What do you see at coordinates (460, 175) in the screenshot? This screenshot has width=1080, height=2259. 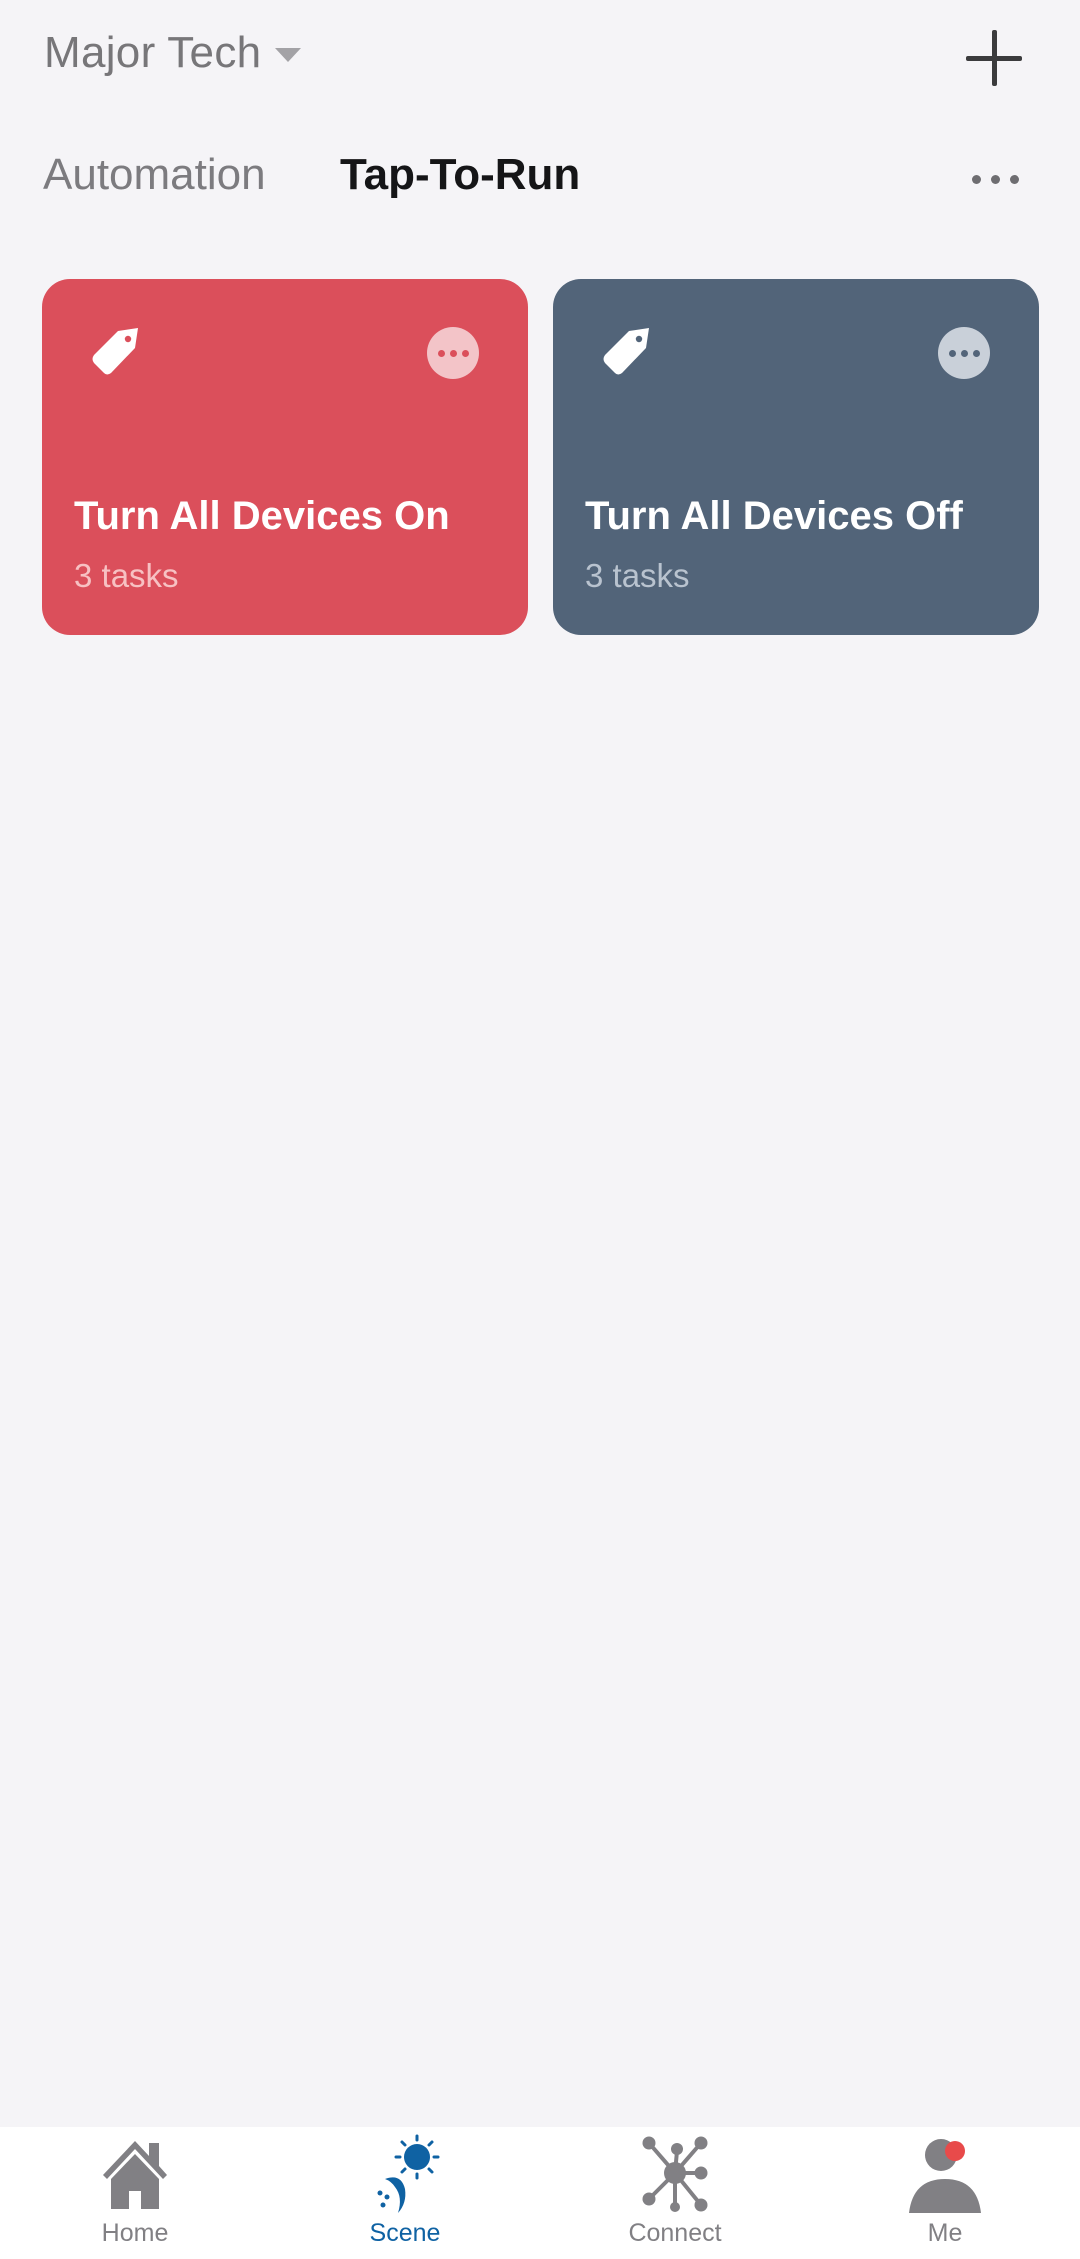 I see `tab-tap-to-run: Tap-To-Run` at bounding box center [460, 175].